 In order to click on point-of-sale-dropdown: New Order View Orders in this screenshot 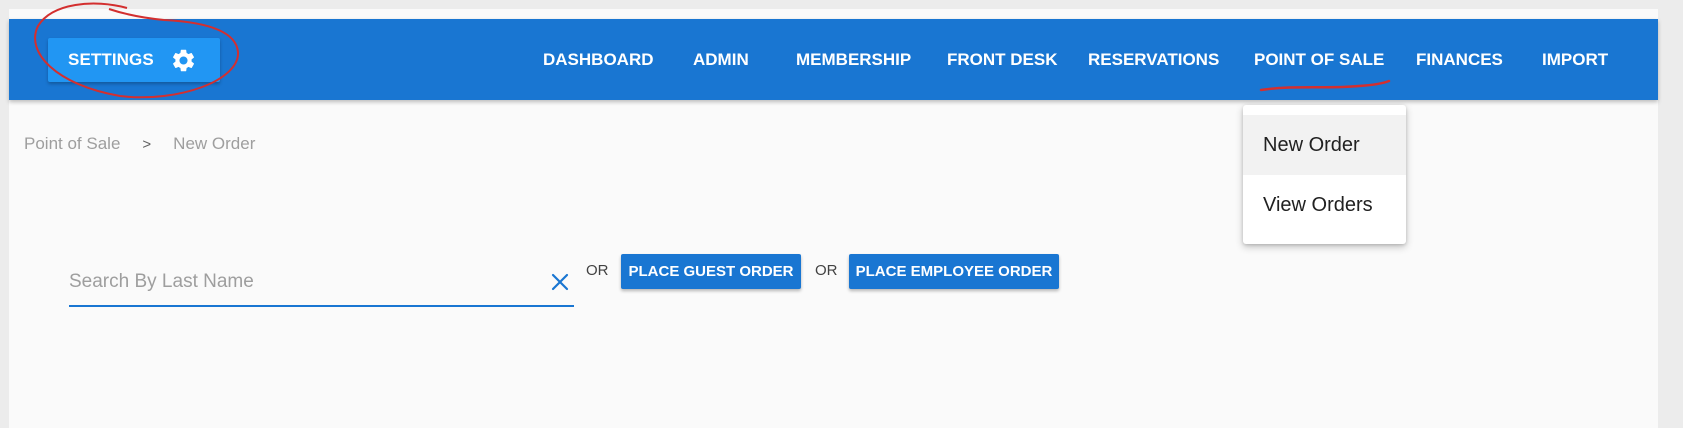, I will do `click(1324, 174)`.